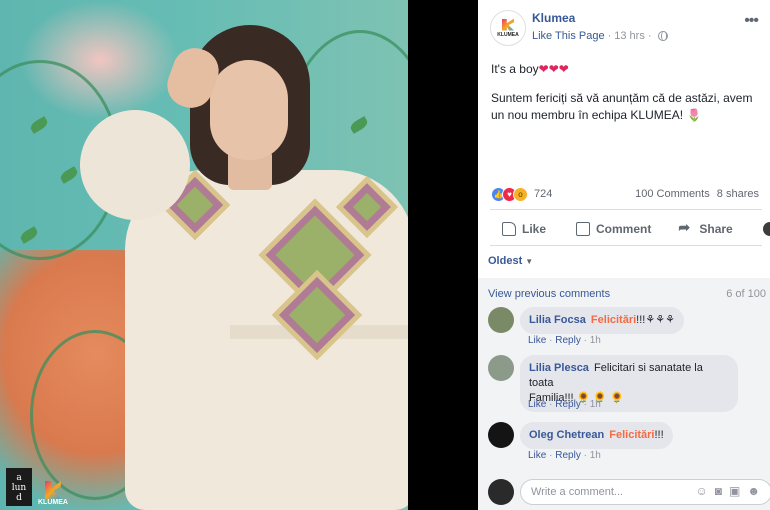 The image size is (770, 510). Describe the element at coordinates (627, 195) in the screenshot. I see `reactions-bar: 👍 ♥ o 724 100 Comments 8 shares` at that location.